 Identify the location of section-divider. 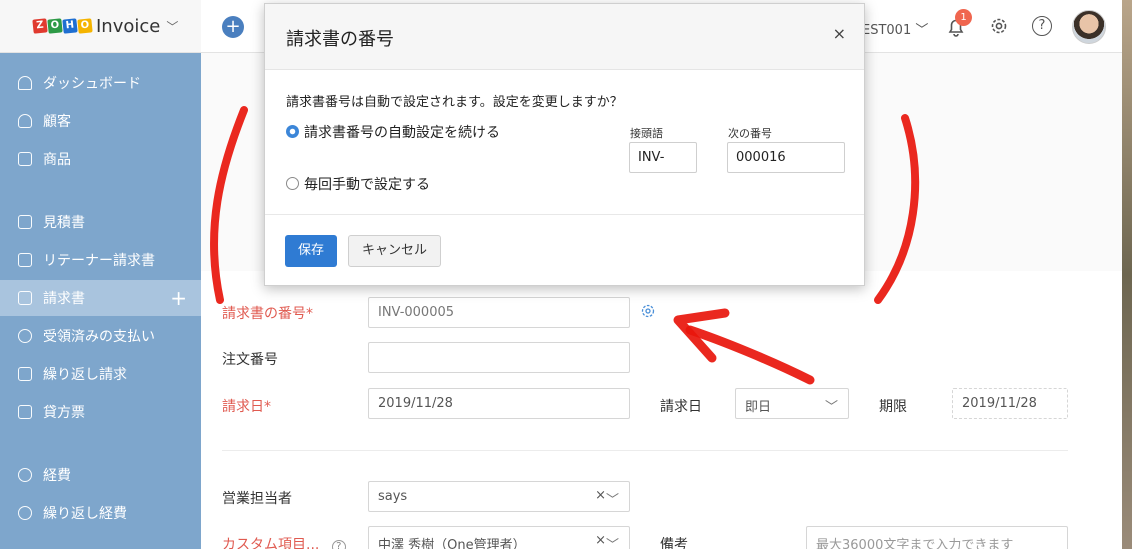
(645, 450).